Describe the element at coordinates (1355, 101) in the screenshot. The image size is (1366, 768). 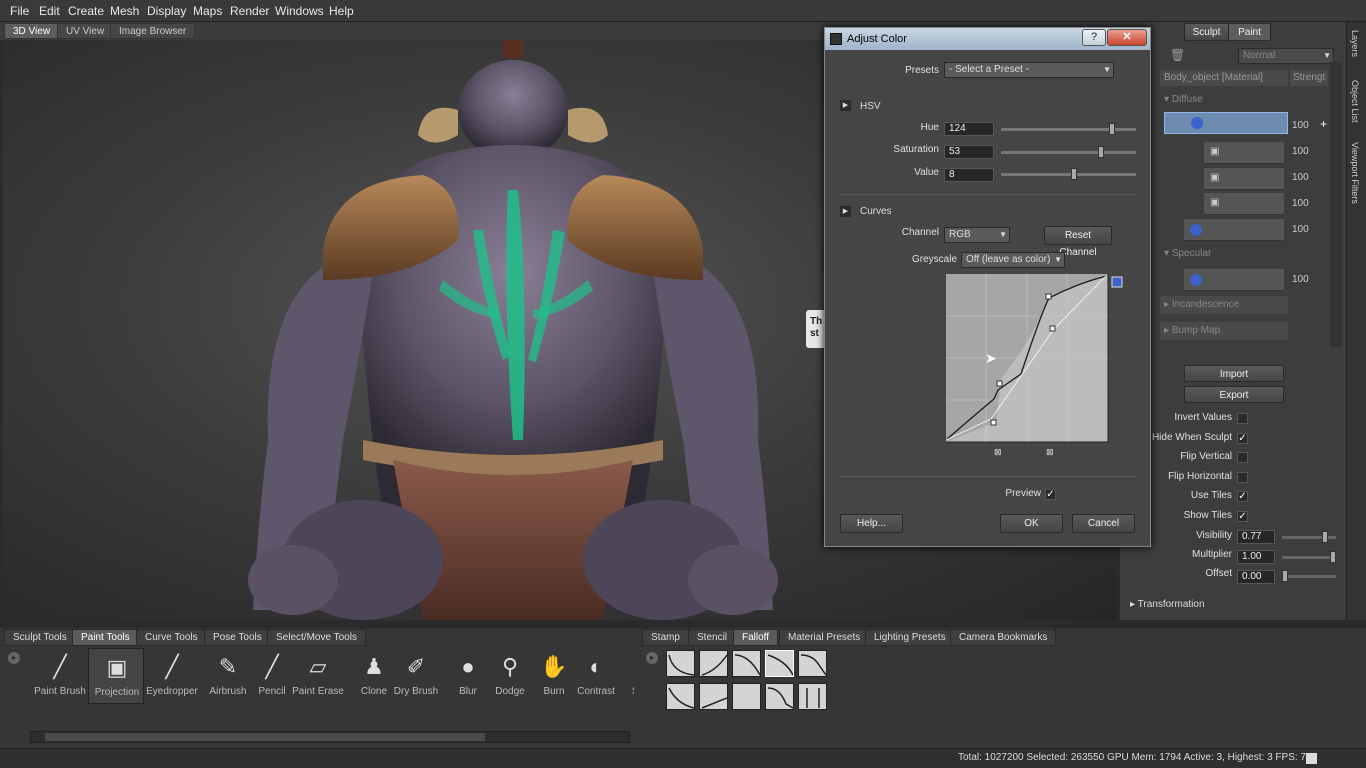
I see `tab-object-list: Object List` at that location.